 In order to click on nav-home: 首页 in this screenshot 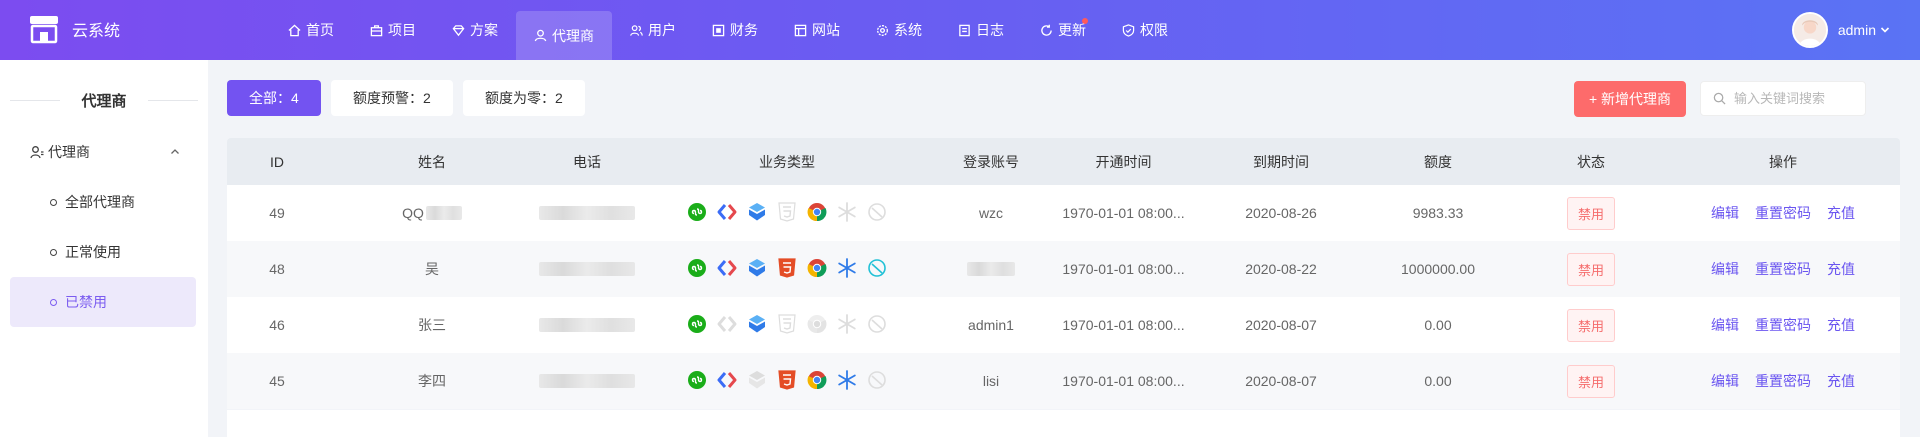, I will do `click(311, 30)`.